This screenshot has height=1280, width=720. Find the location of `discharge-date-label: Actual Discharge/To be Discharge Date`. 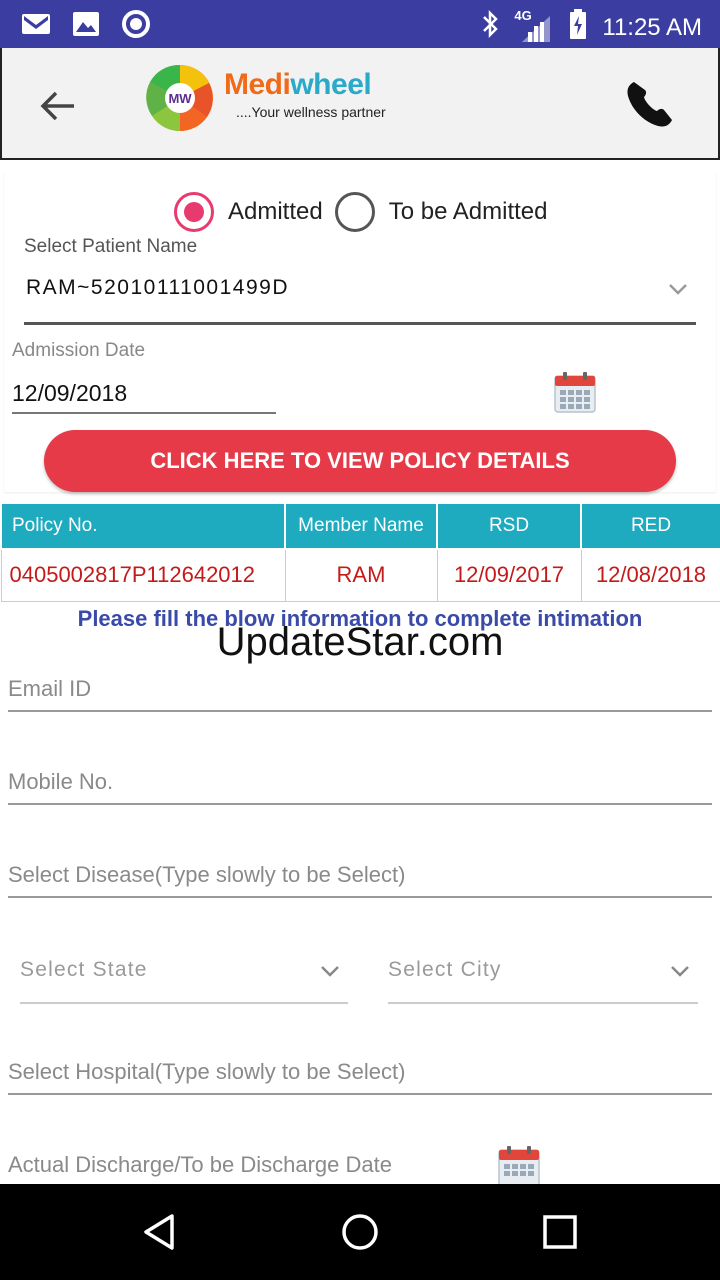

discharge-date-label: Actual Discharge/To be Discharge Date is located at coordinates (200, 1164).